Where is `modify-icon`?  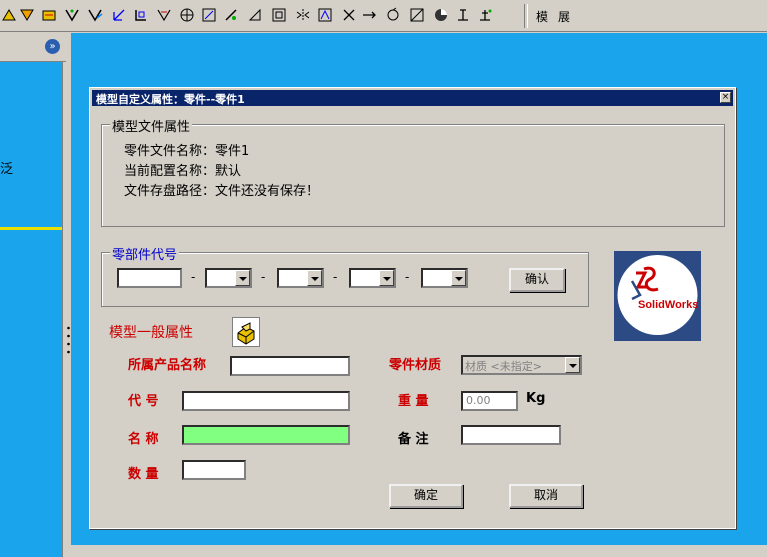
modify-icon is located at coordinates (463, 15).